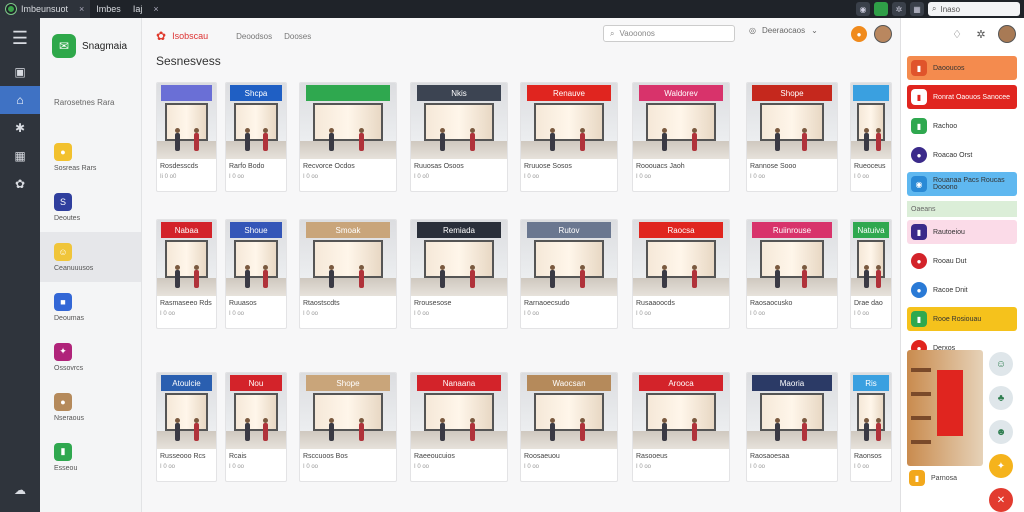 The width and height of the screenshot is (1024, 512). Describe the element at coordinates (899, 9) in the screenshot. I see `settings-icon: ✲` at that location.